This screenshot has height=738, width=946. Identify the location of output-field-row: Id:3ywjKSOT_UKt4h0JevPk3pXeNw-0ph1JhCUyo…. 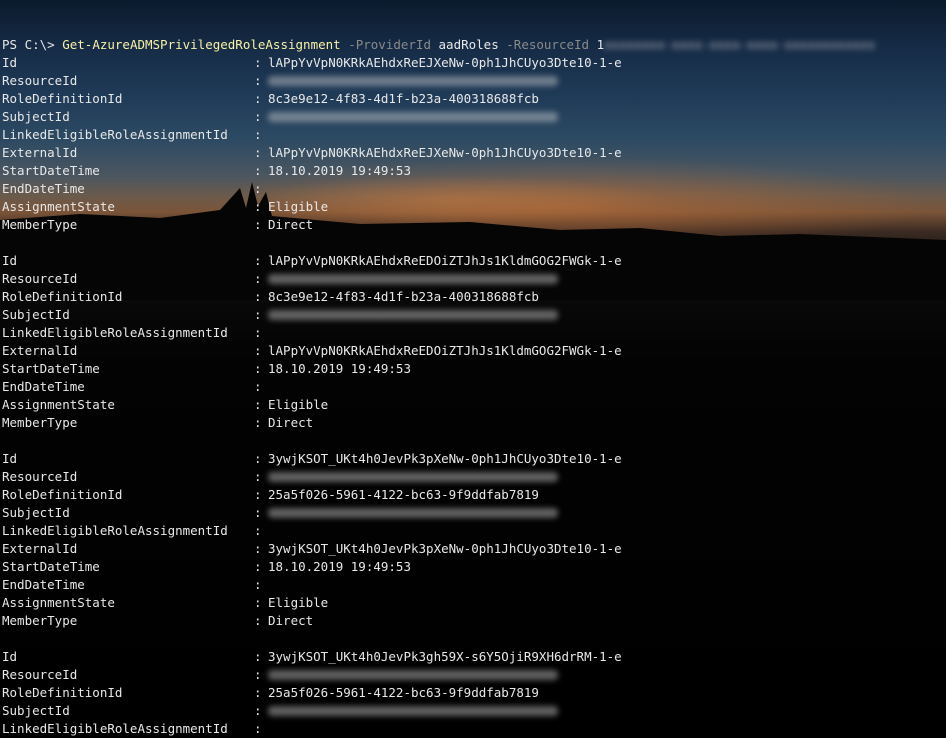
(472, 459).